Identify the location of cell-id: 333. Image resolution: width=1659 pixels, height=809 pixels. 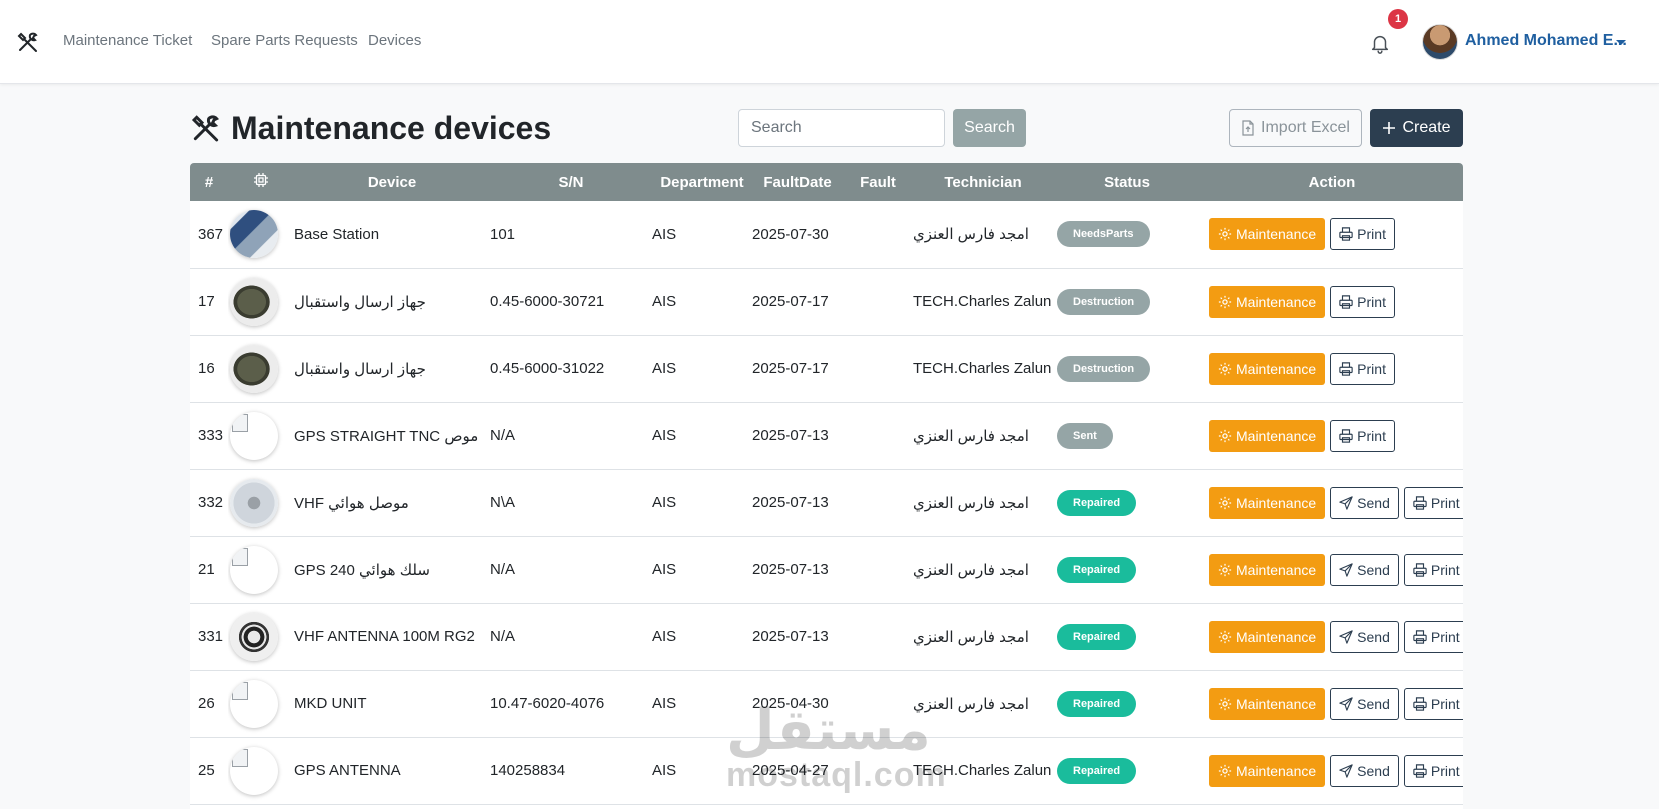
(211, 435).